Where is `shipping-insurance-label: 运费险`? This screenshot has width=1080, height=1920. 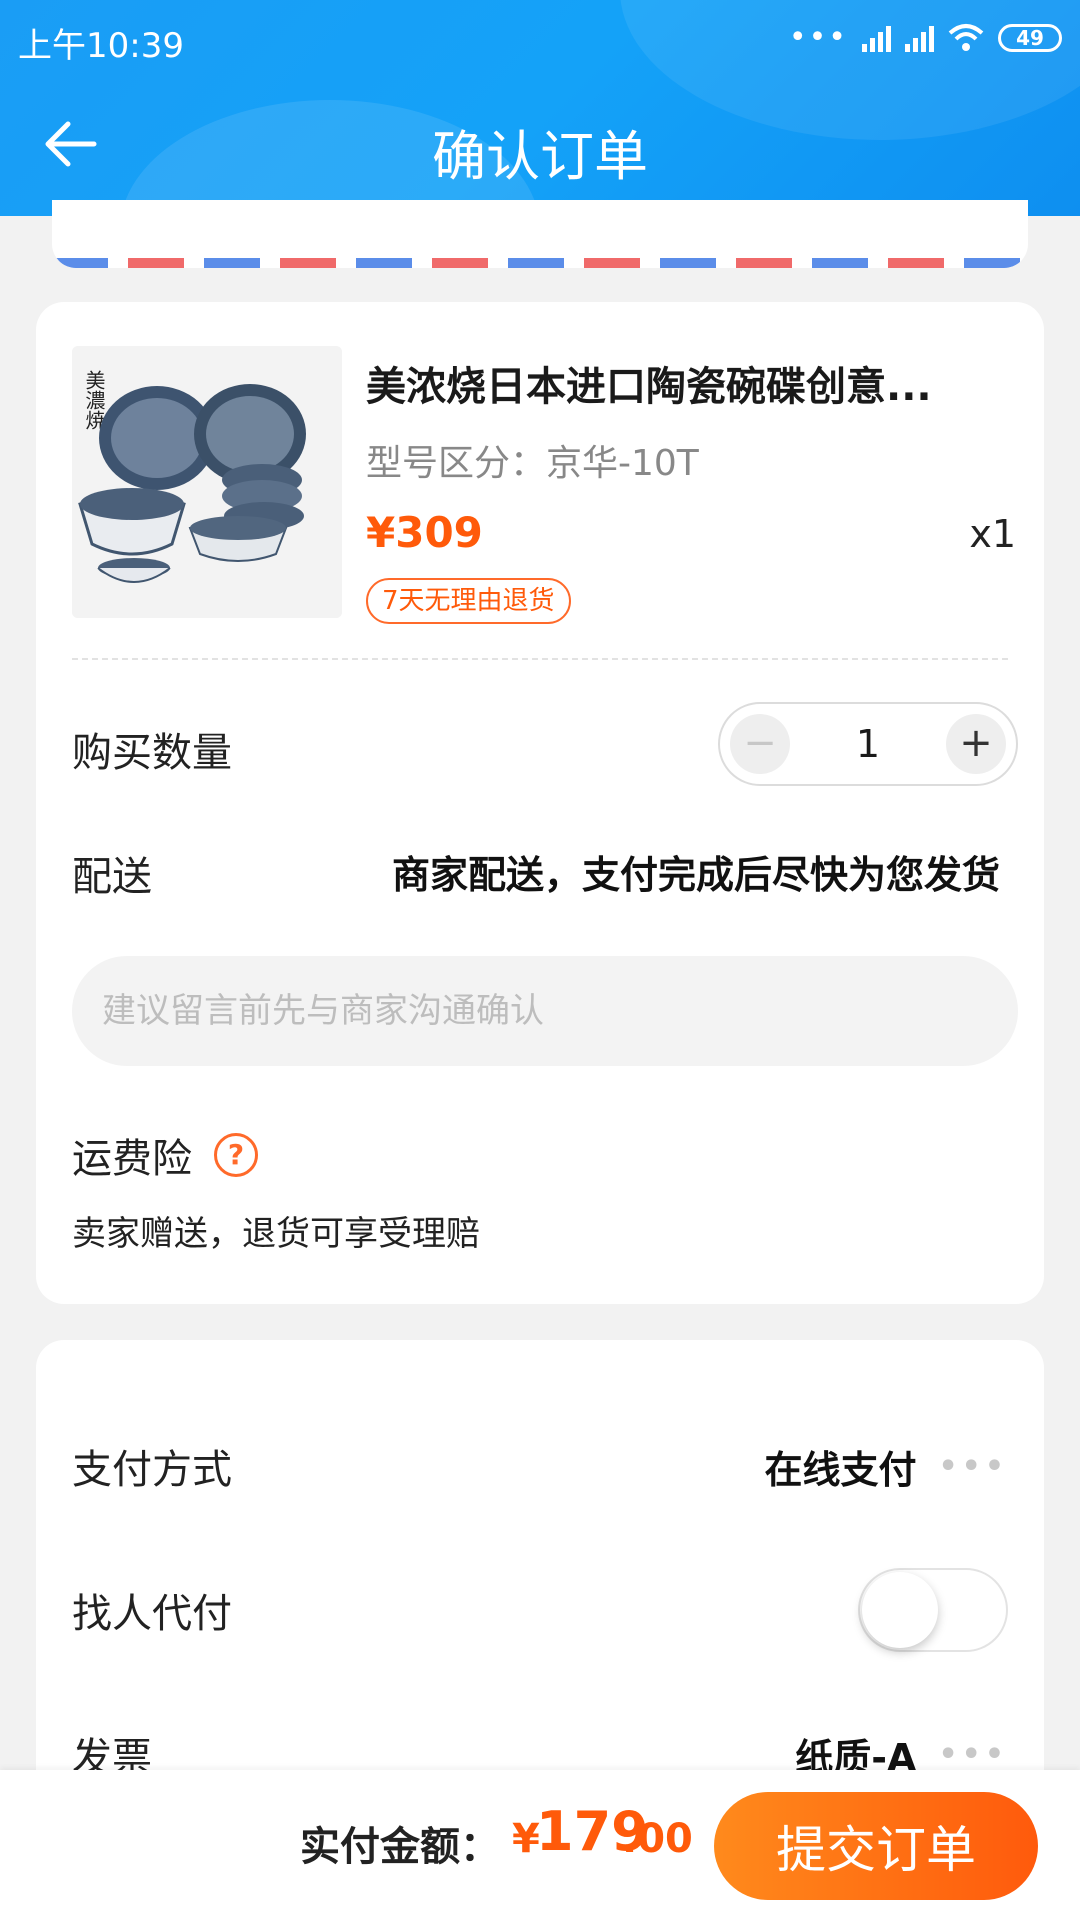
shipping-insurance-label: 运费险 is located at coordinates (132, 1159).